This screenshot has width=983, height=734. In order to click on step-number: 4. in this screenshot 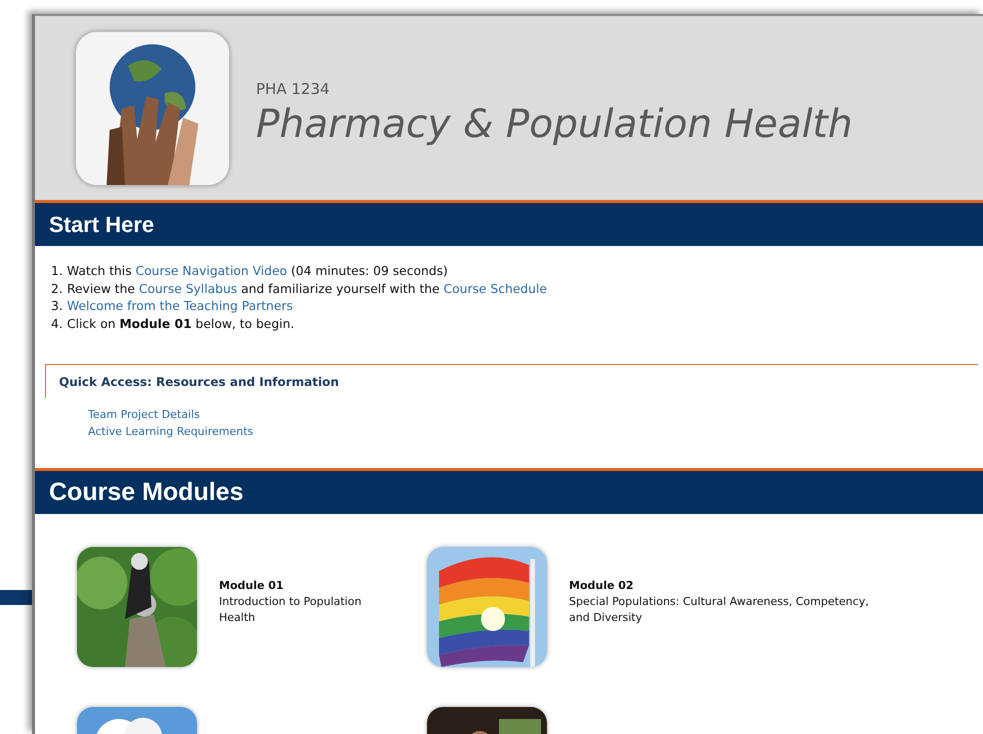, I will do `click(57, 324)`.